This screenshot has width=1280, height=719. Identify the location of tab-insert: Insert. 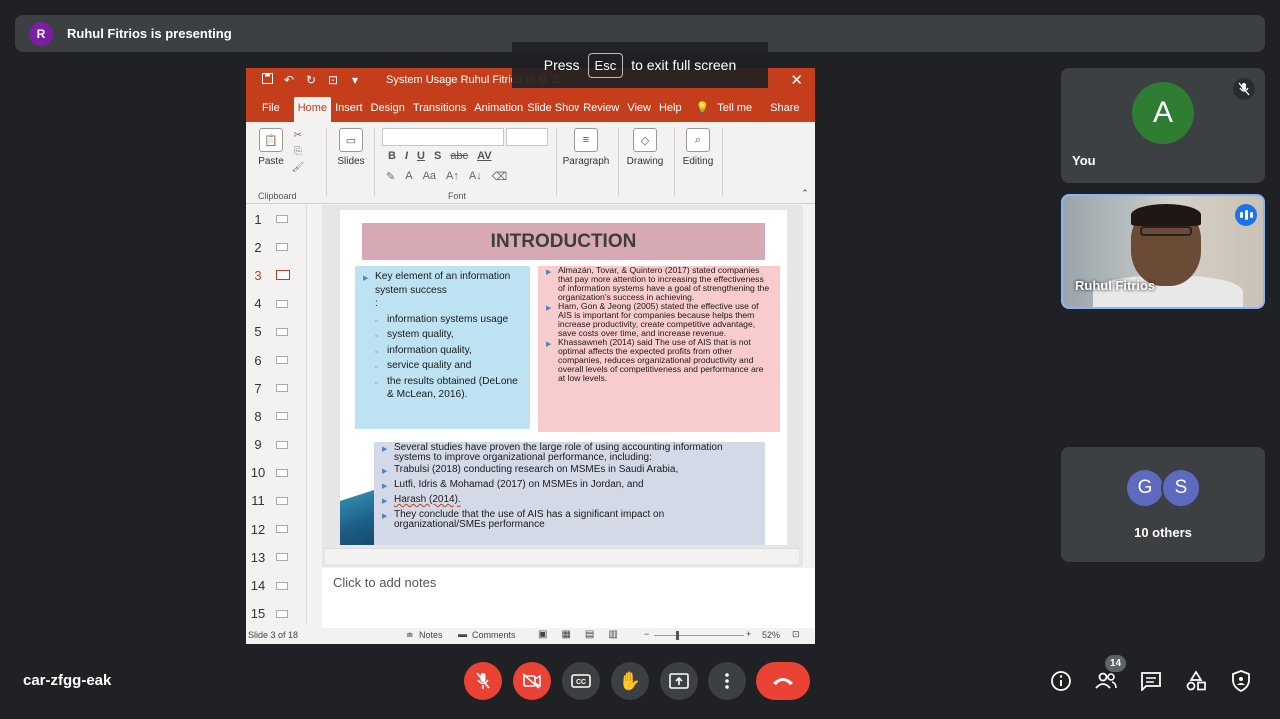
(349, 112).